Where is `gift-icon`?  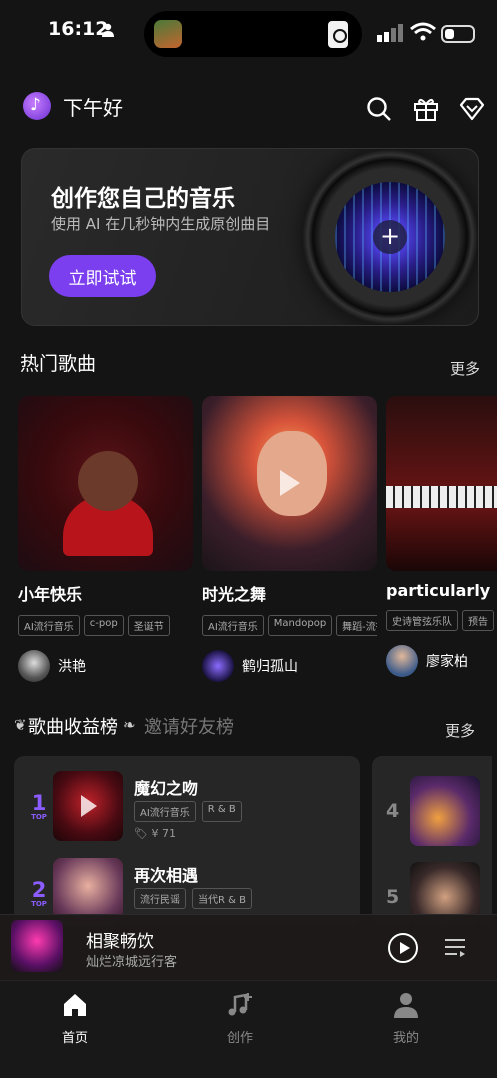
gift-icon is located at coordinates (426, 109).